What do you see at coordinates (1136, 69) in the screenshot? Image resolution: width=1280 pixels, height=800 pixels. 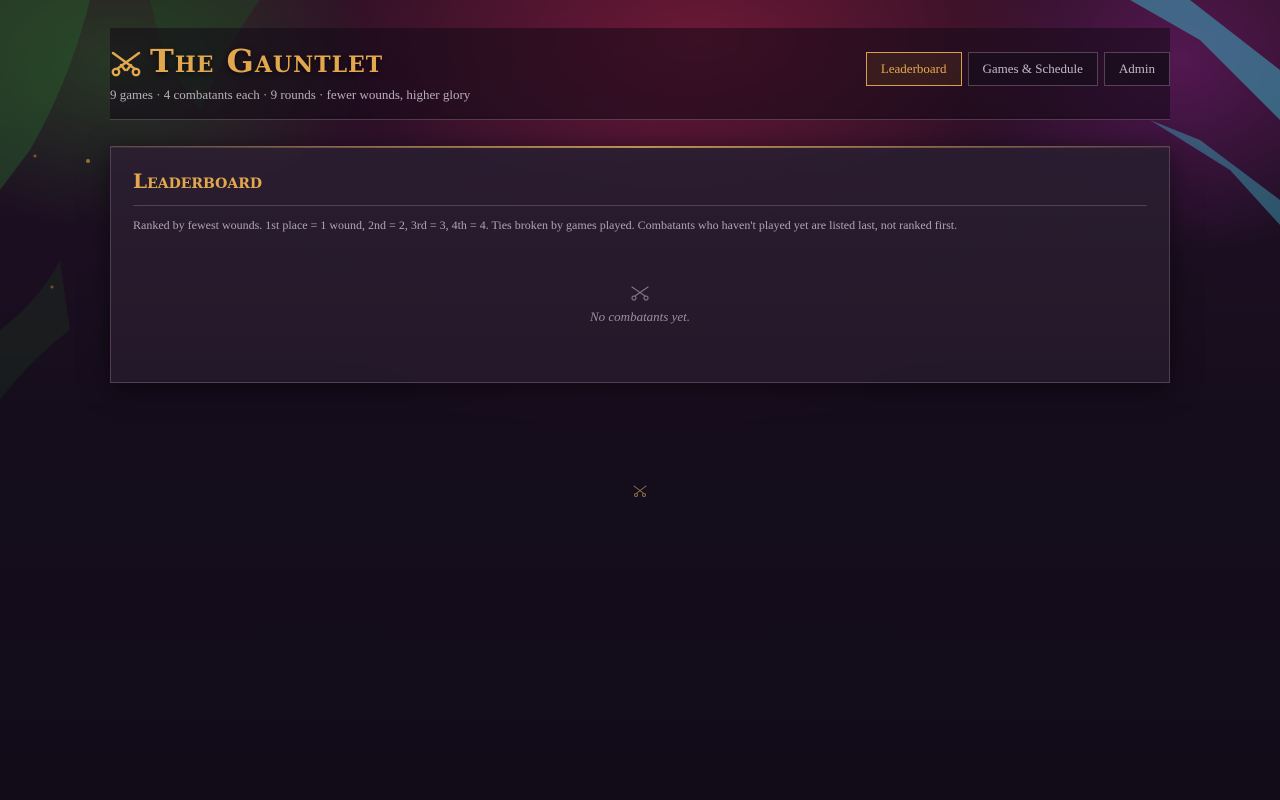 I see `nav-admin-button: Admin` at bounding box center [1136, 69].